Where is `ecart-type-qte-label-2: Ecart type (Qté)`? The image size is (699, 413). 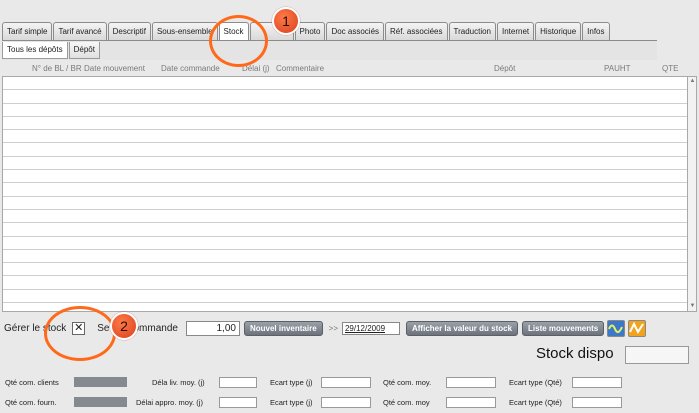
ecart-type-qte-label-2: Ecart type (Qté) is located at coordinates (535, 402).